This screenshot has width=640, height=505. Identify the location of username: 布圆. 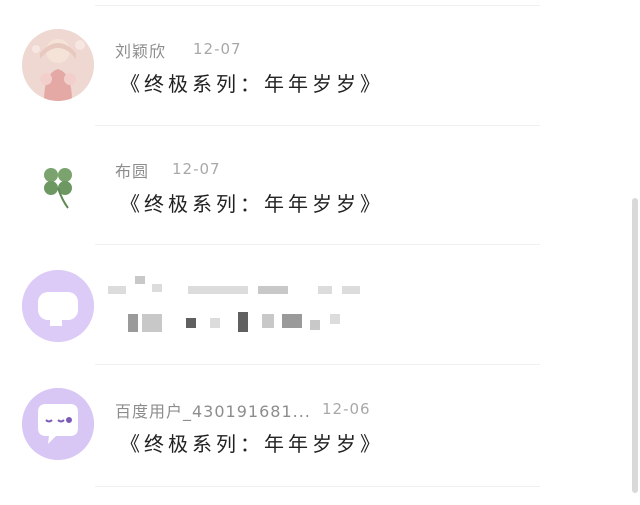
(132, 170).